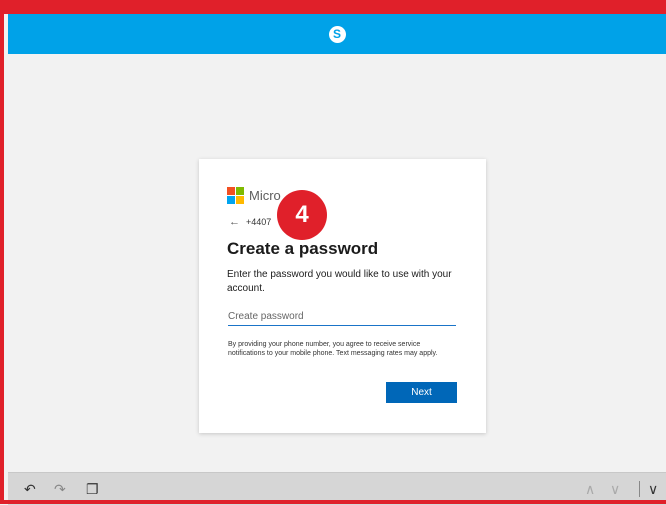  Describe the element at coordinates (639, 489) in the screenshot. I see `toolbar-divider` at that location.